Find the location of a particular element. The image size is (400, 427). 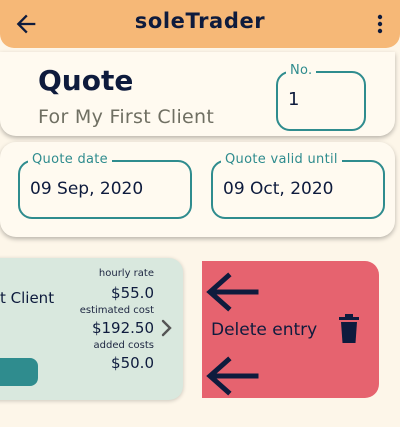

app-bar: soleTrader is located at coordinates (200, 24).